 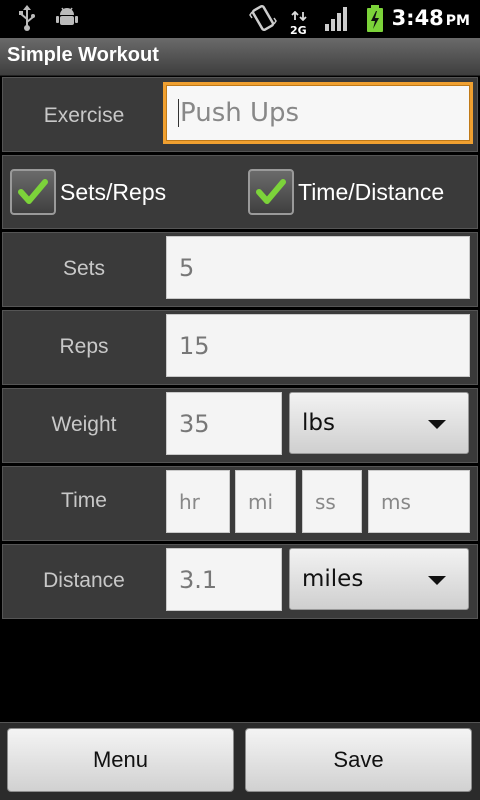 What do you see at coordinates (224, 423) in the screenshot?
I see `weight-input: 35` at bounding box center [224, 423].